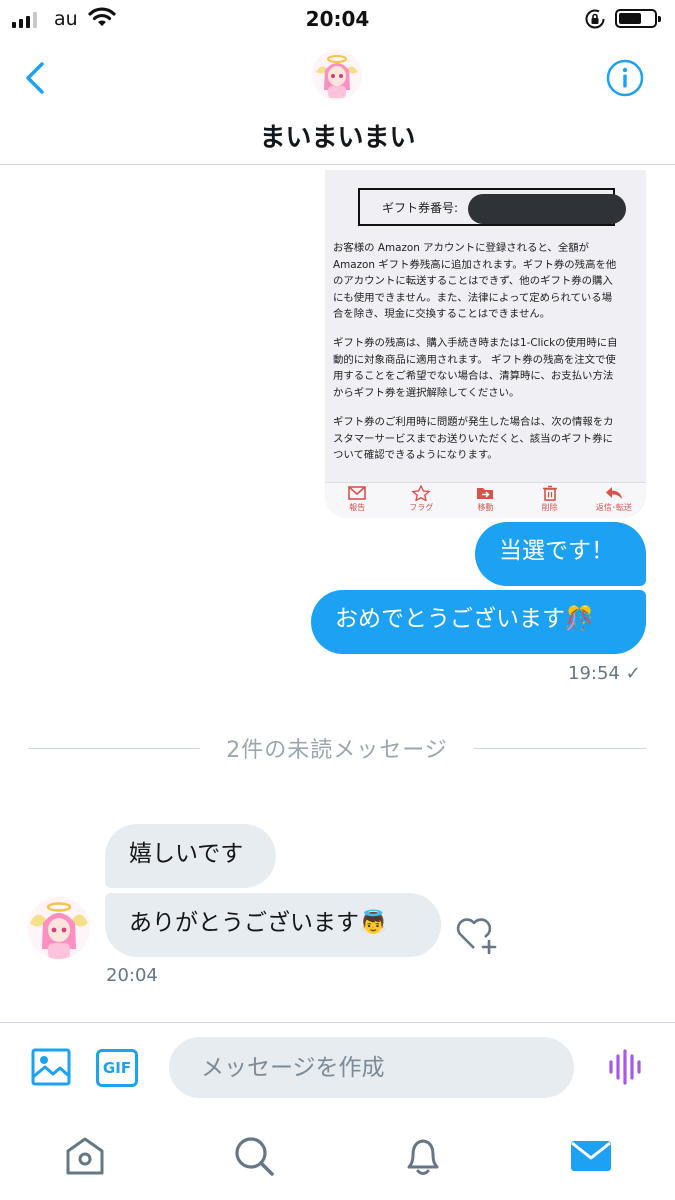 This screenshot has height=1200, width=675. I want to click on voice-message-icon, so click(626, 1067).